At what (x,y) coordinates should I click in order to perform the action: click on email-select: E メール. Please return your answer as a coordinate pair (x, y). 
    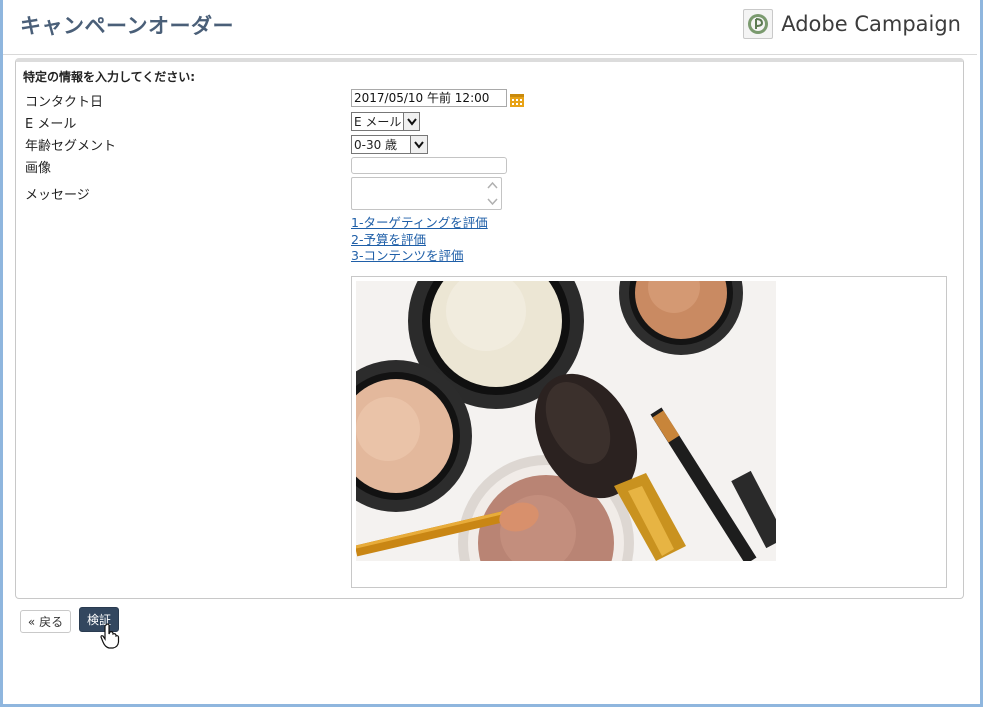
    Looking at the image, I should click on (385, 121).